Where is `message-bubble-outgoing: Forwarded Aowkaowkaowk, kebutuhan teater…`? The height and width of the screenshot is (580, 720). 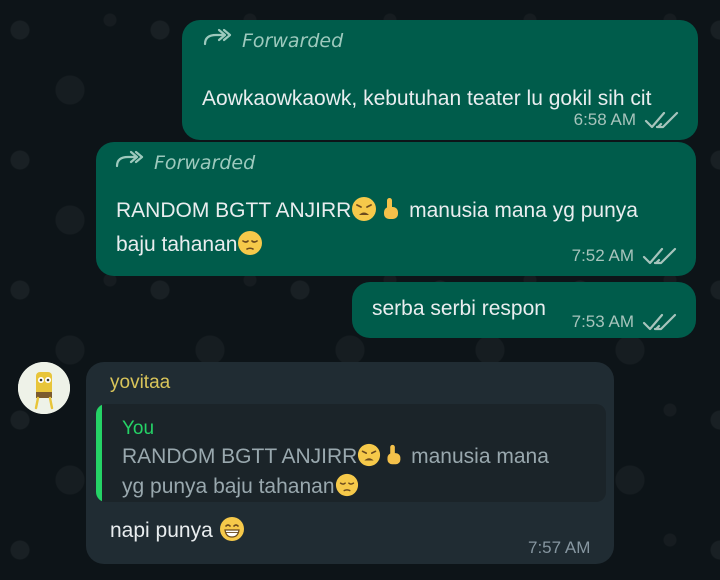
message-bubble-outgoing: Forwarded Aowkaowkaowk, kebutuhan teater… is located at coordinates (440, 80).